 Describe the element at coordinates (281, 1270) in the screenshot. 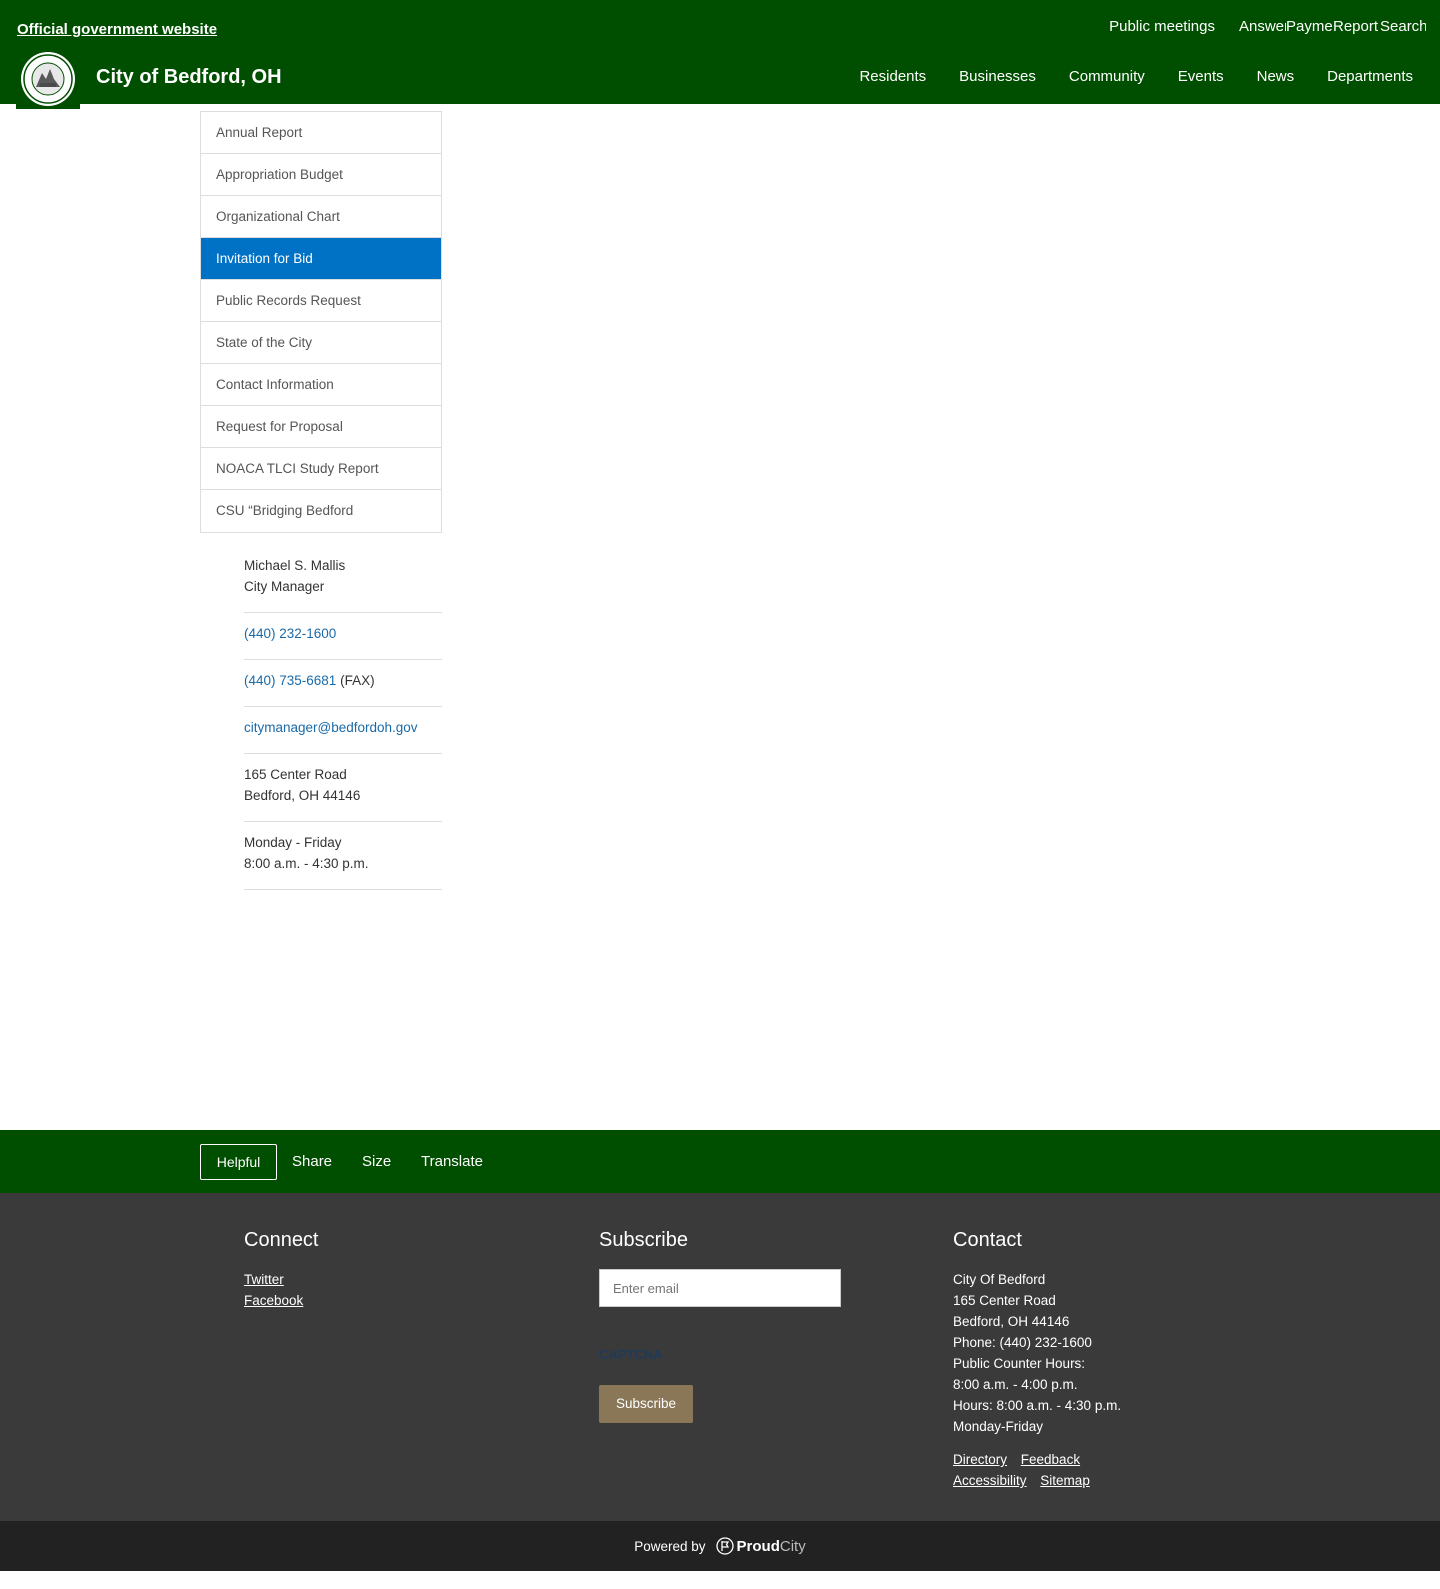

I see `footer-connect: Connect Twitter Facebook` at that location.